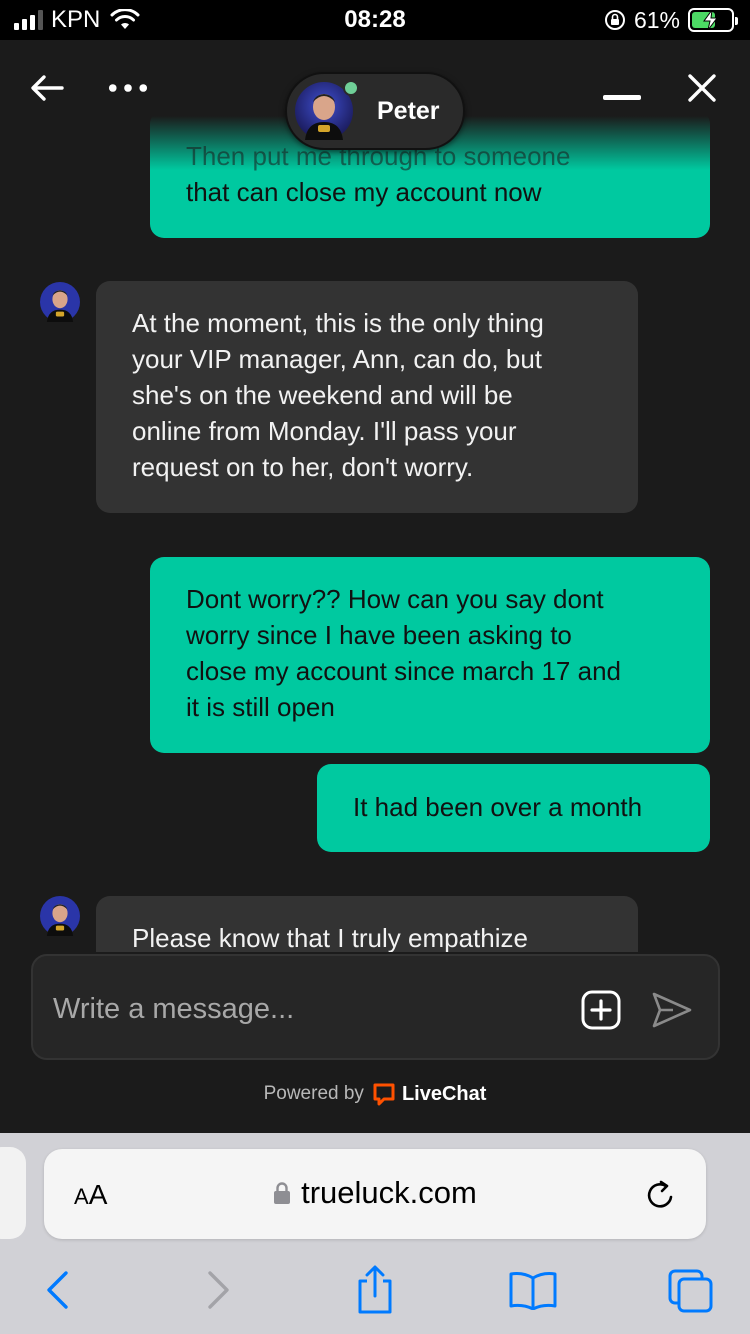 The height and width of the screenshot is (1334, 750). Describe the element at coordinates (702, 88) in the screenshot. I see `close-icon` at that location.